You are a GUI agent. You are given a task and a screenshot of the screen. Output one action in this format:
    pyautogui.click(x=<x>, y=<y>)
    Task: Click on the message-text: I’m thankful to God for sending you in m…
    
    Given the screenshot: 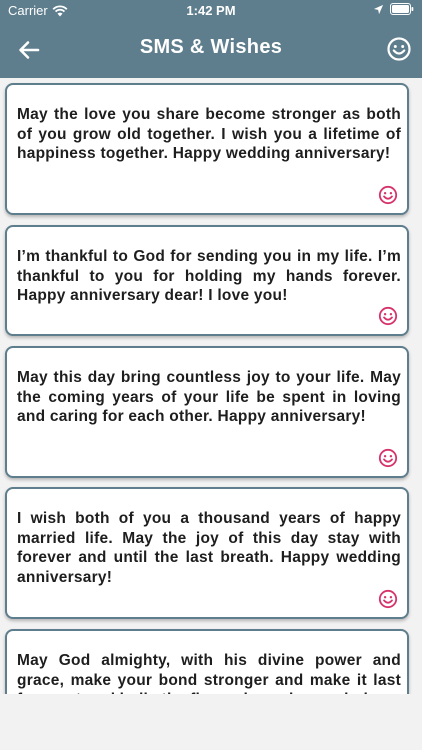 What is the action you would take?
    pyautogui.click(x=209, y=276)
    